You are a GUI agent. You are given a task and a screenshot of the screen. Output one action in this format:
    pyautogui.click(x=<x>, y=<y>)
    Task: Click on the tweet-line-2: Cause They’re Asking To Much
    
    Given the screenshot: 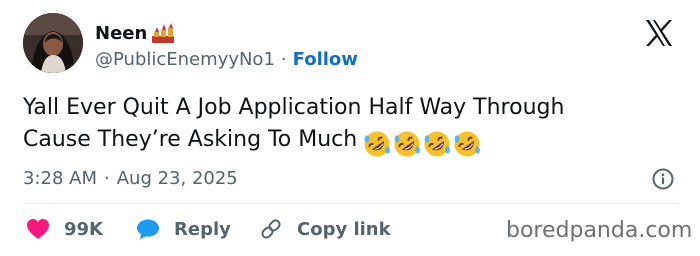 What is the action you would take?
    pyautogui.click(x=343, y=141)
    